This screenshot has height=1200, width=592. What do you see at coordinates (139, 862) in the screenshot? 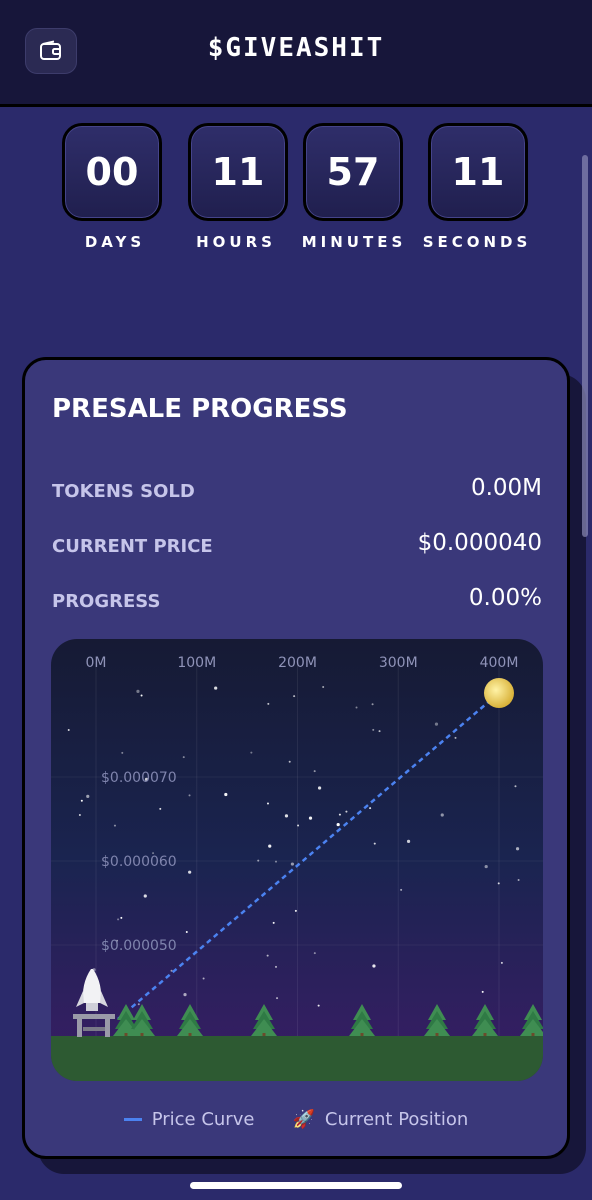
I see `y-tick-label: $0.000060` at bounding box center [139, 862].